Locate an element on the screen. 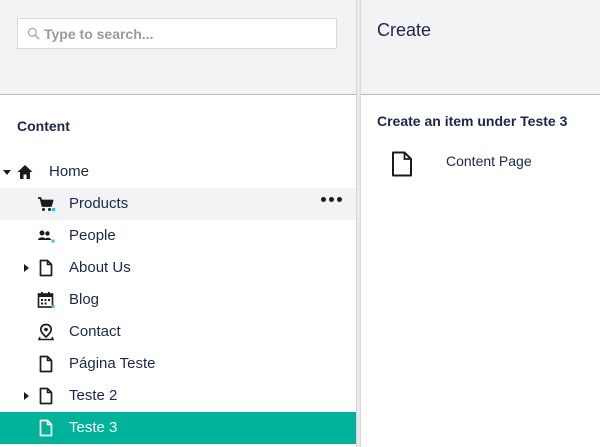 This screenshot has width=600, height=447. tree-item-people: People is located at coordinates (178, 236).